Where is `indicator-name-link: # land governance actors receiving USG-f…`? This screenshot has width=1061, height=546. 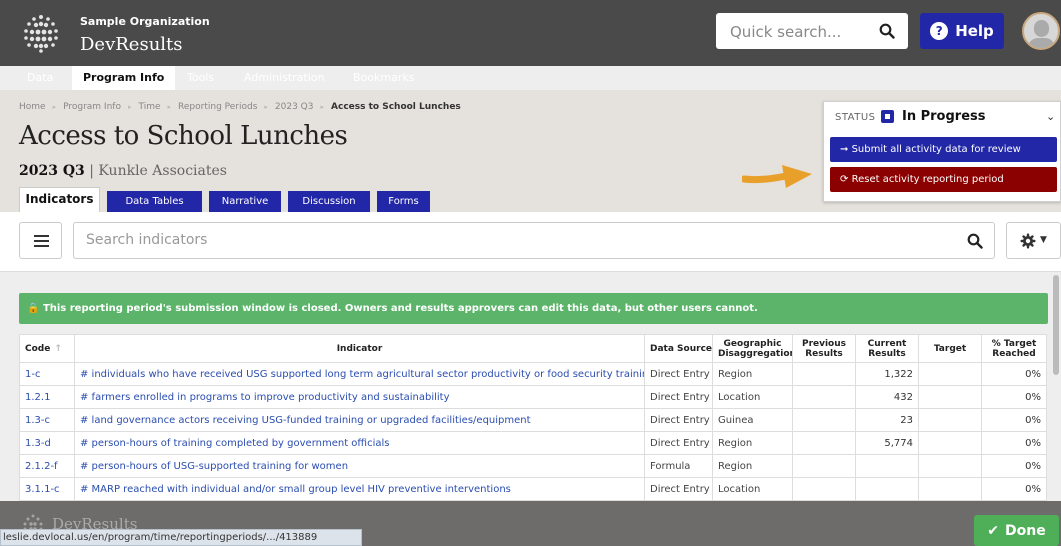 indicator-name-link: # land governance actors receiving USG-f… is located at coordinates (359, 420).